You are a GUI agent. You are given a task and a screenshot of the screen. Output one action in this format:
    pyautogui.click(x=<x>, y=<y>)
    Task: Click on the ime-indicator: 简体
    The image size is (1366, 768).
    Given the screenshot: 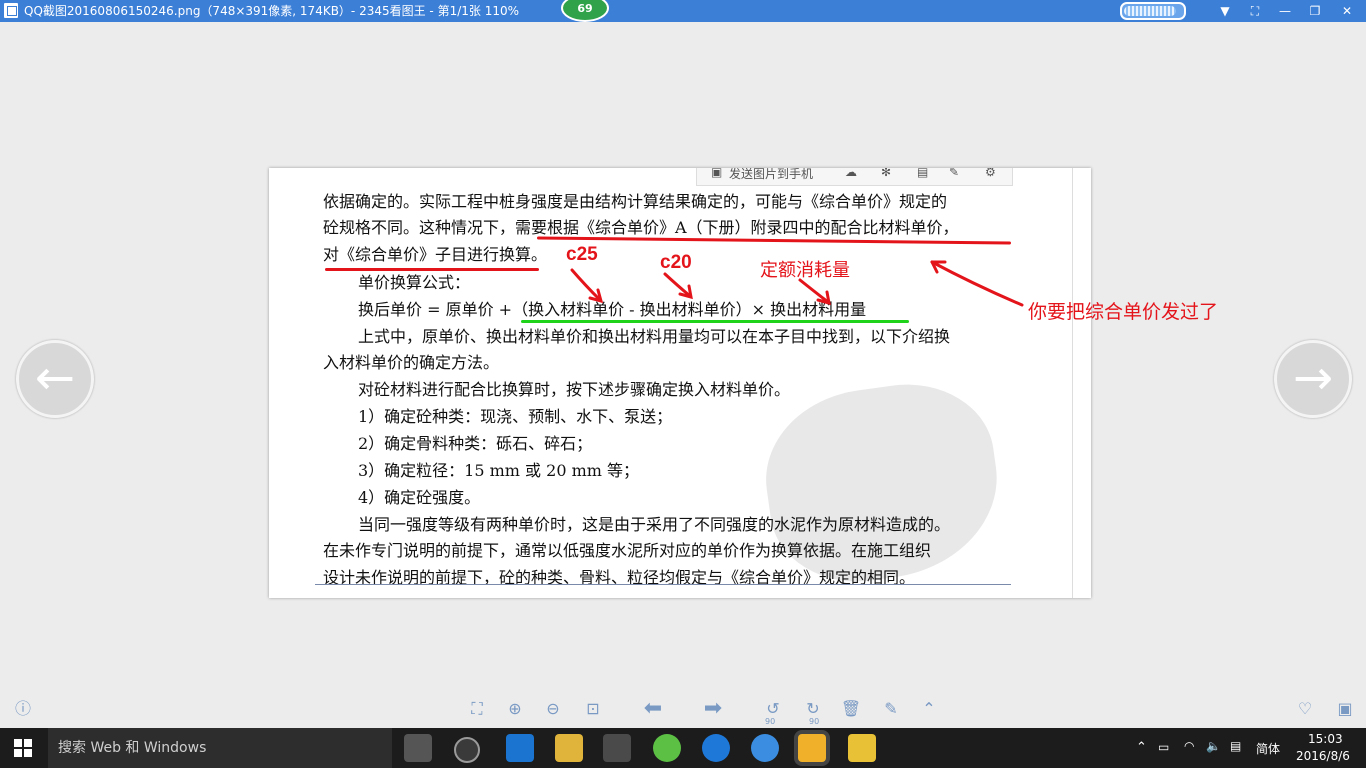 What is the action you would take?
    pyautogui.click(x=1268, y=748)
    